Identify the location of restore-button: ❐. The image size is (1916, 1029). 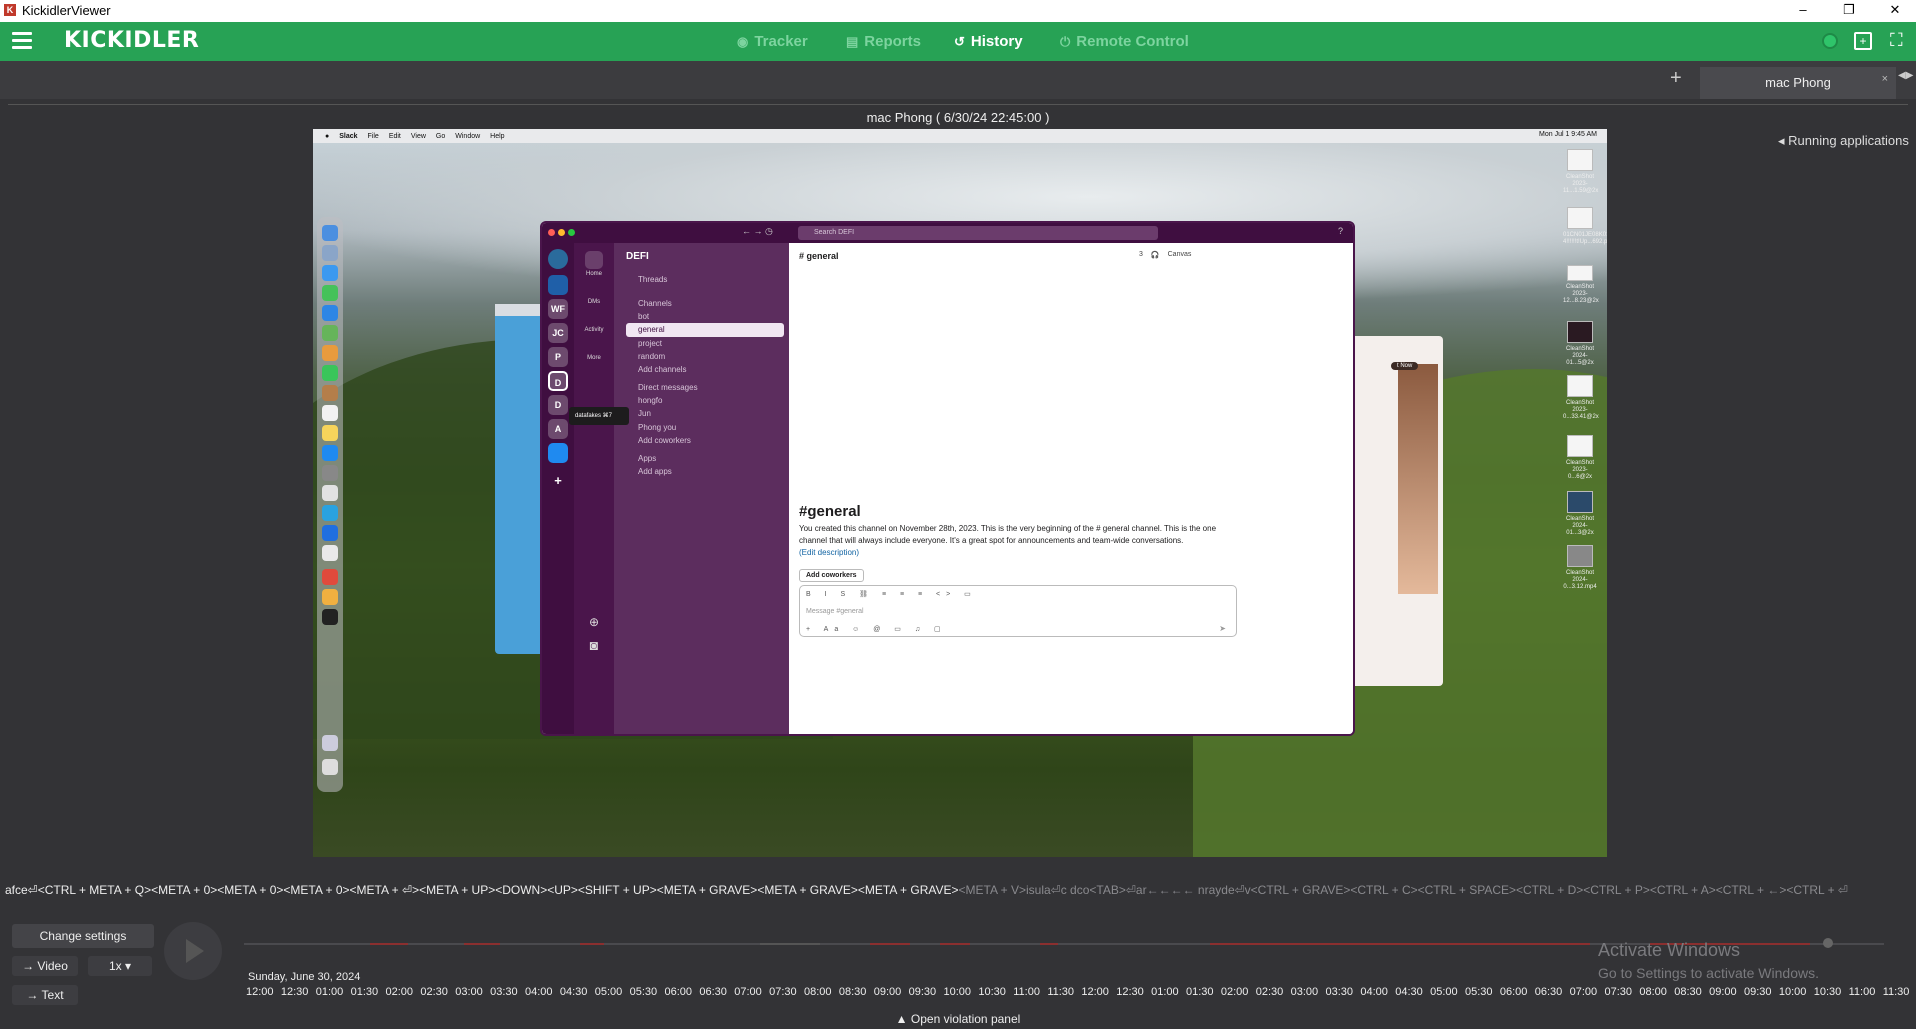
(1849, 11).